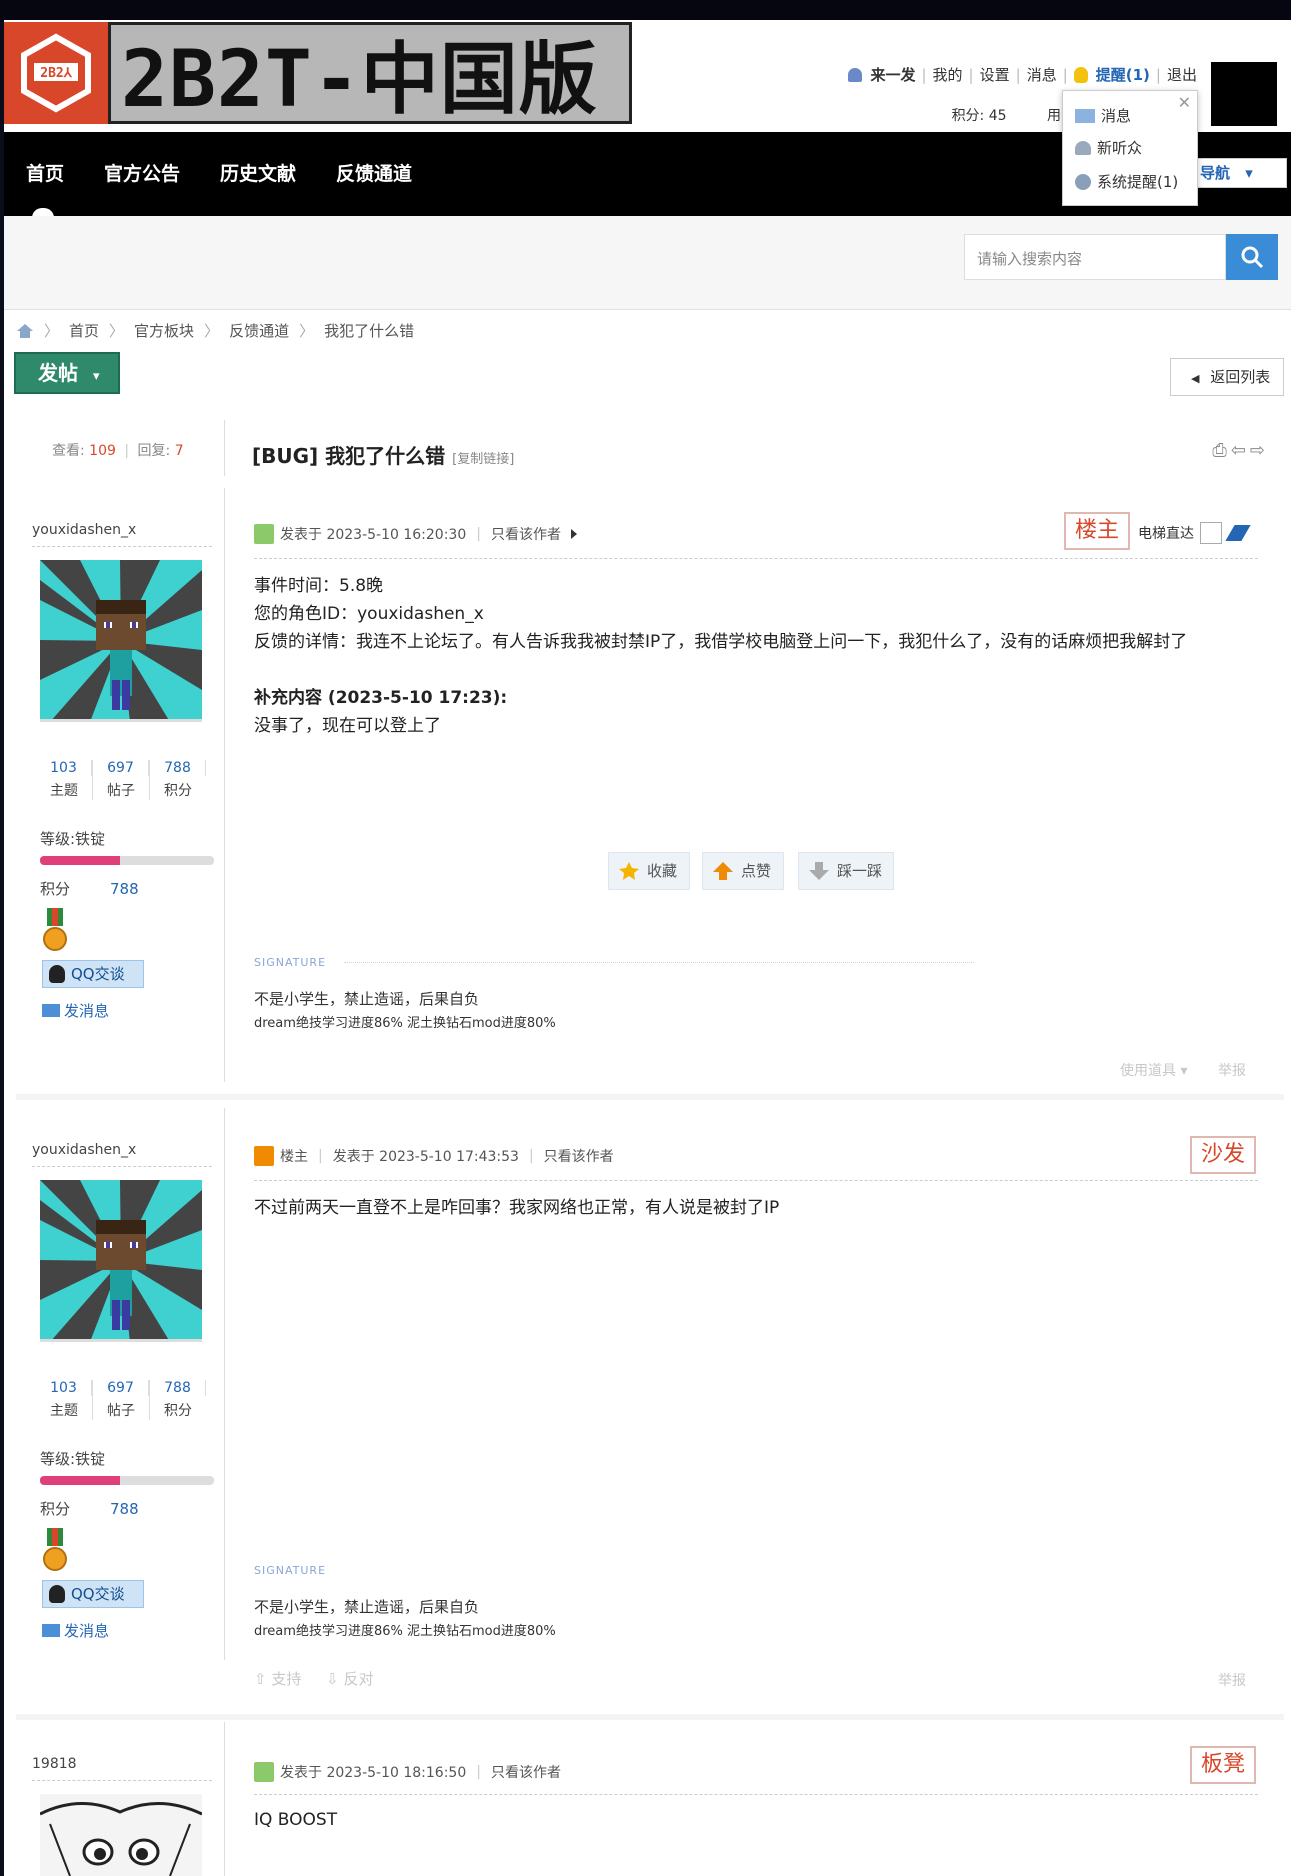  I want to click on bulb-icon, so click(1080, 74).